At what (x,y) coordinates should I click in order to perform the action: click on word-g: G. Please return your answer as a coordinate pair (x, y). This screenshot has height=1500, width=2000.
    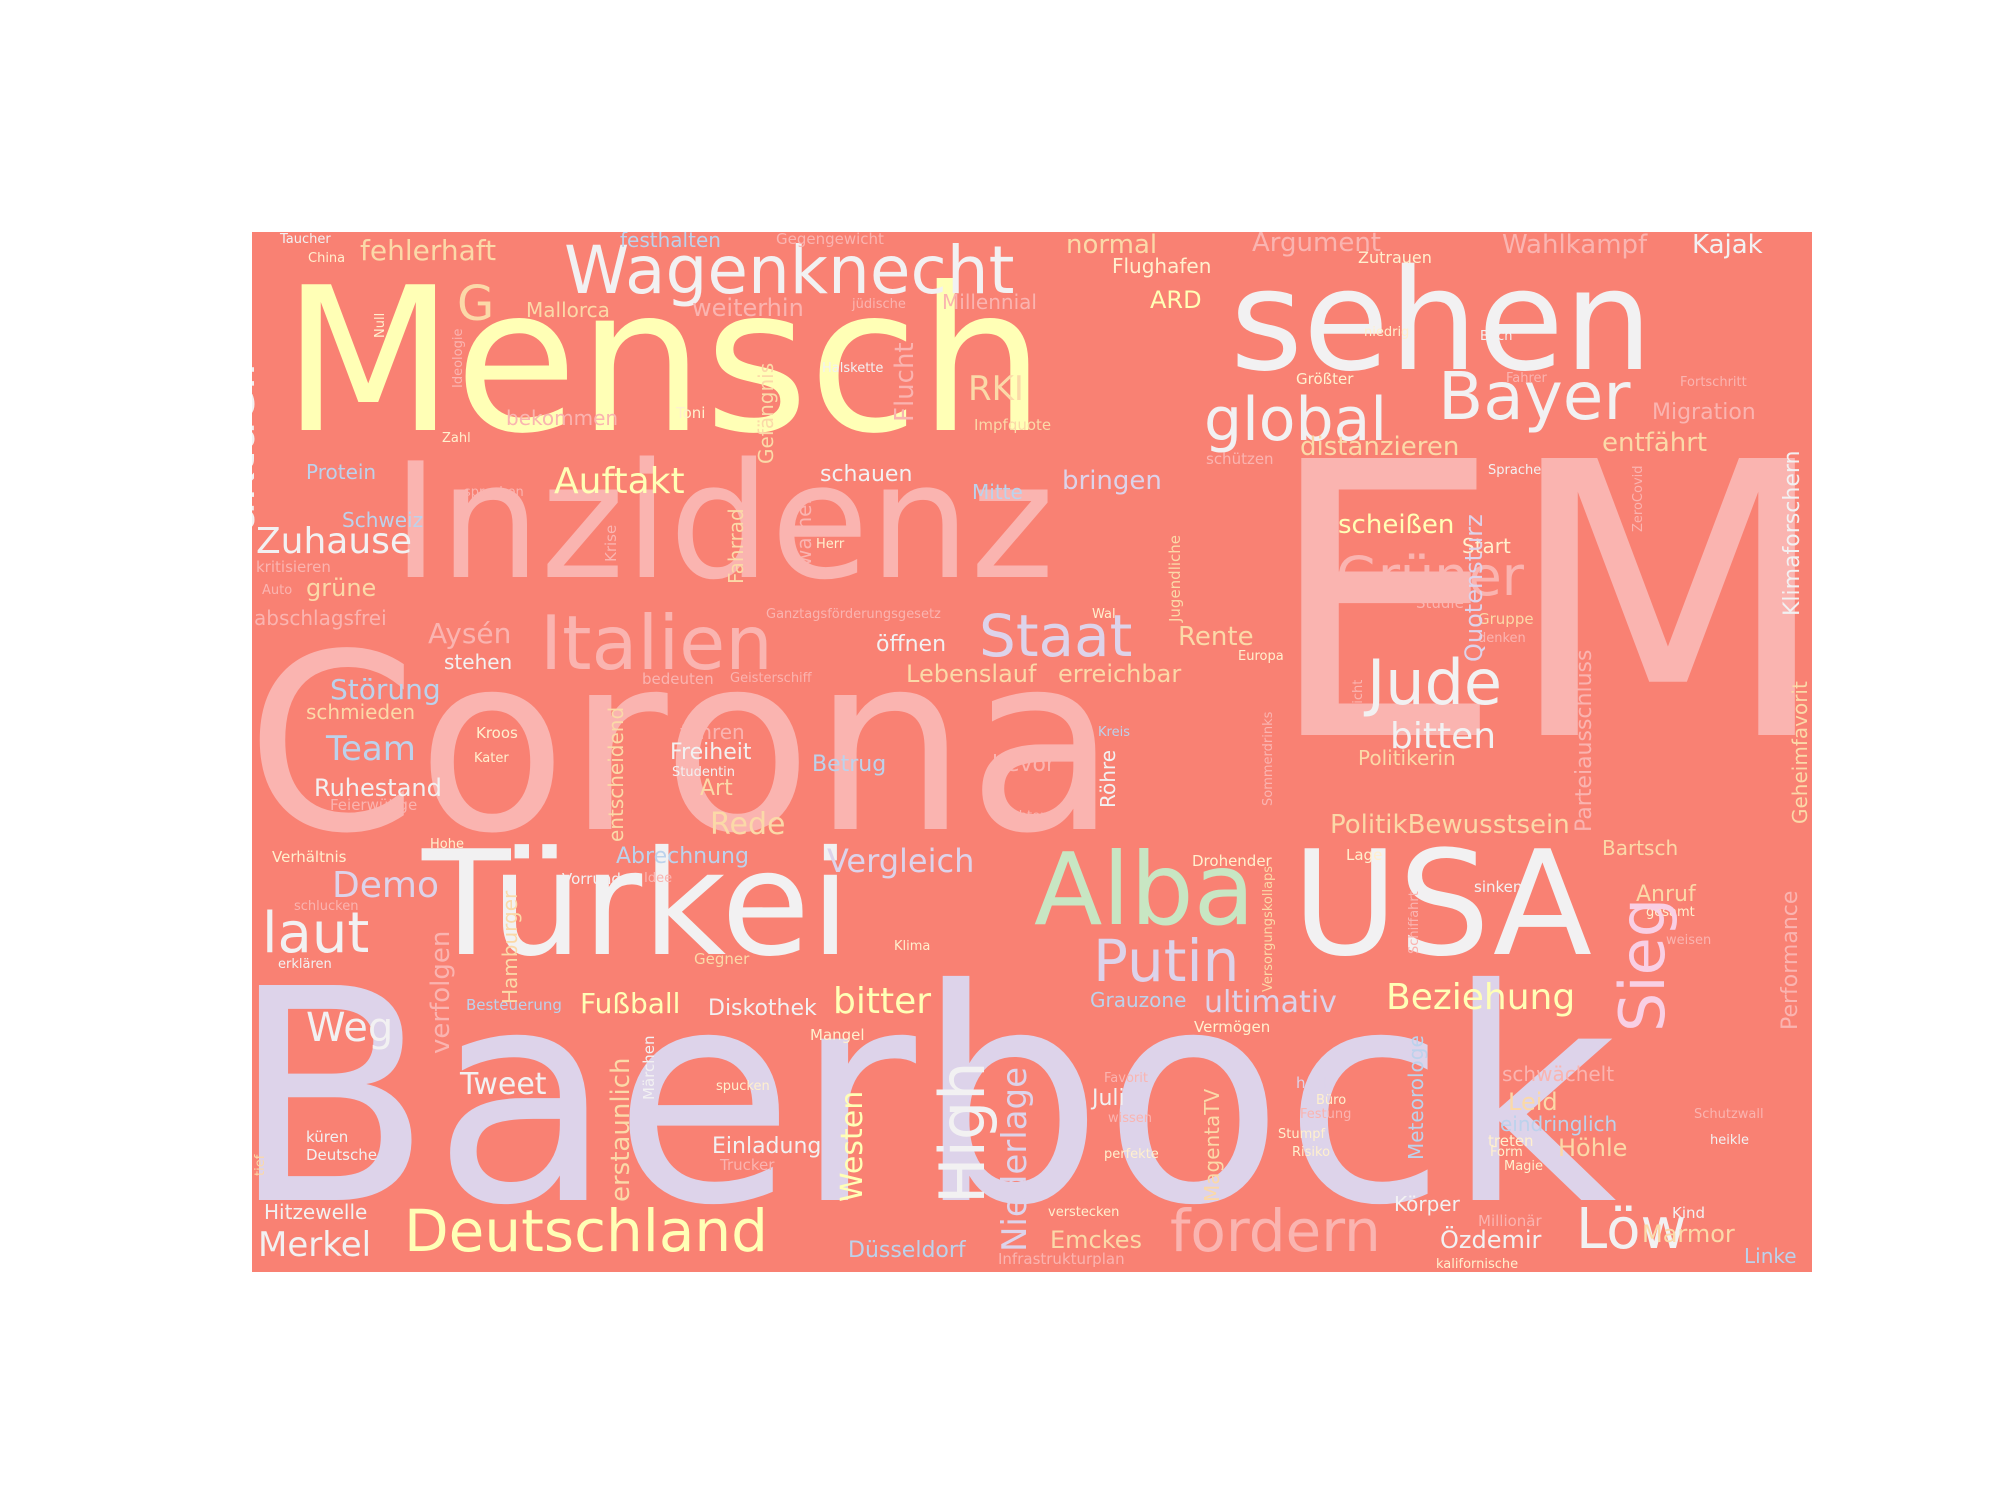
    Looking at the image, I should click on (476, 304).